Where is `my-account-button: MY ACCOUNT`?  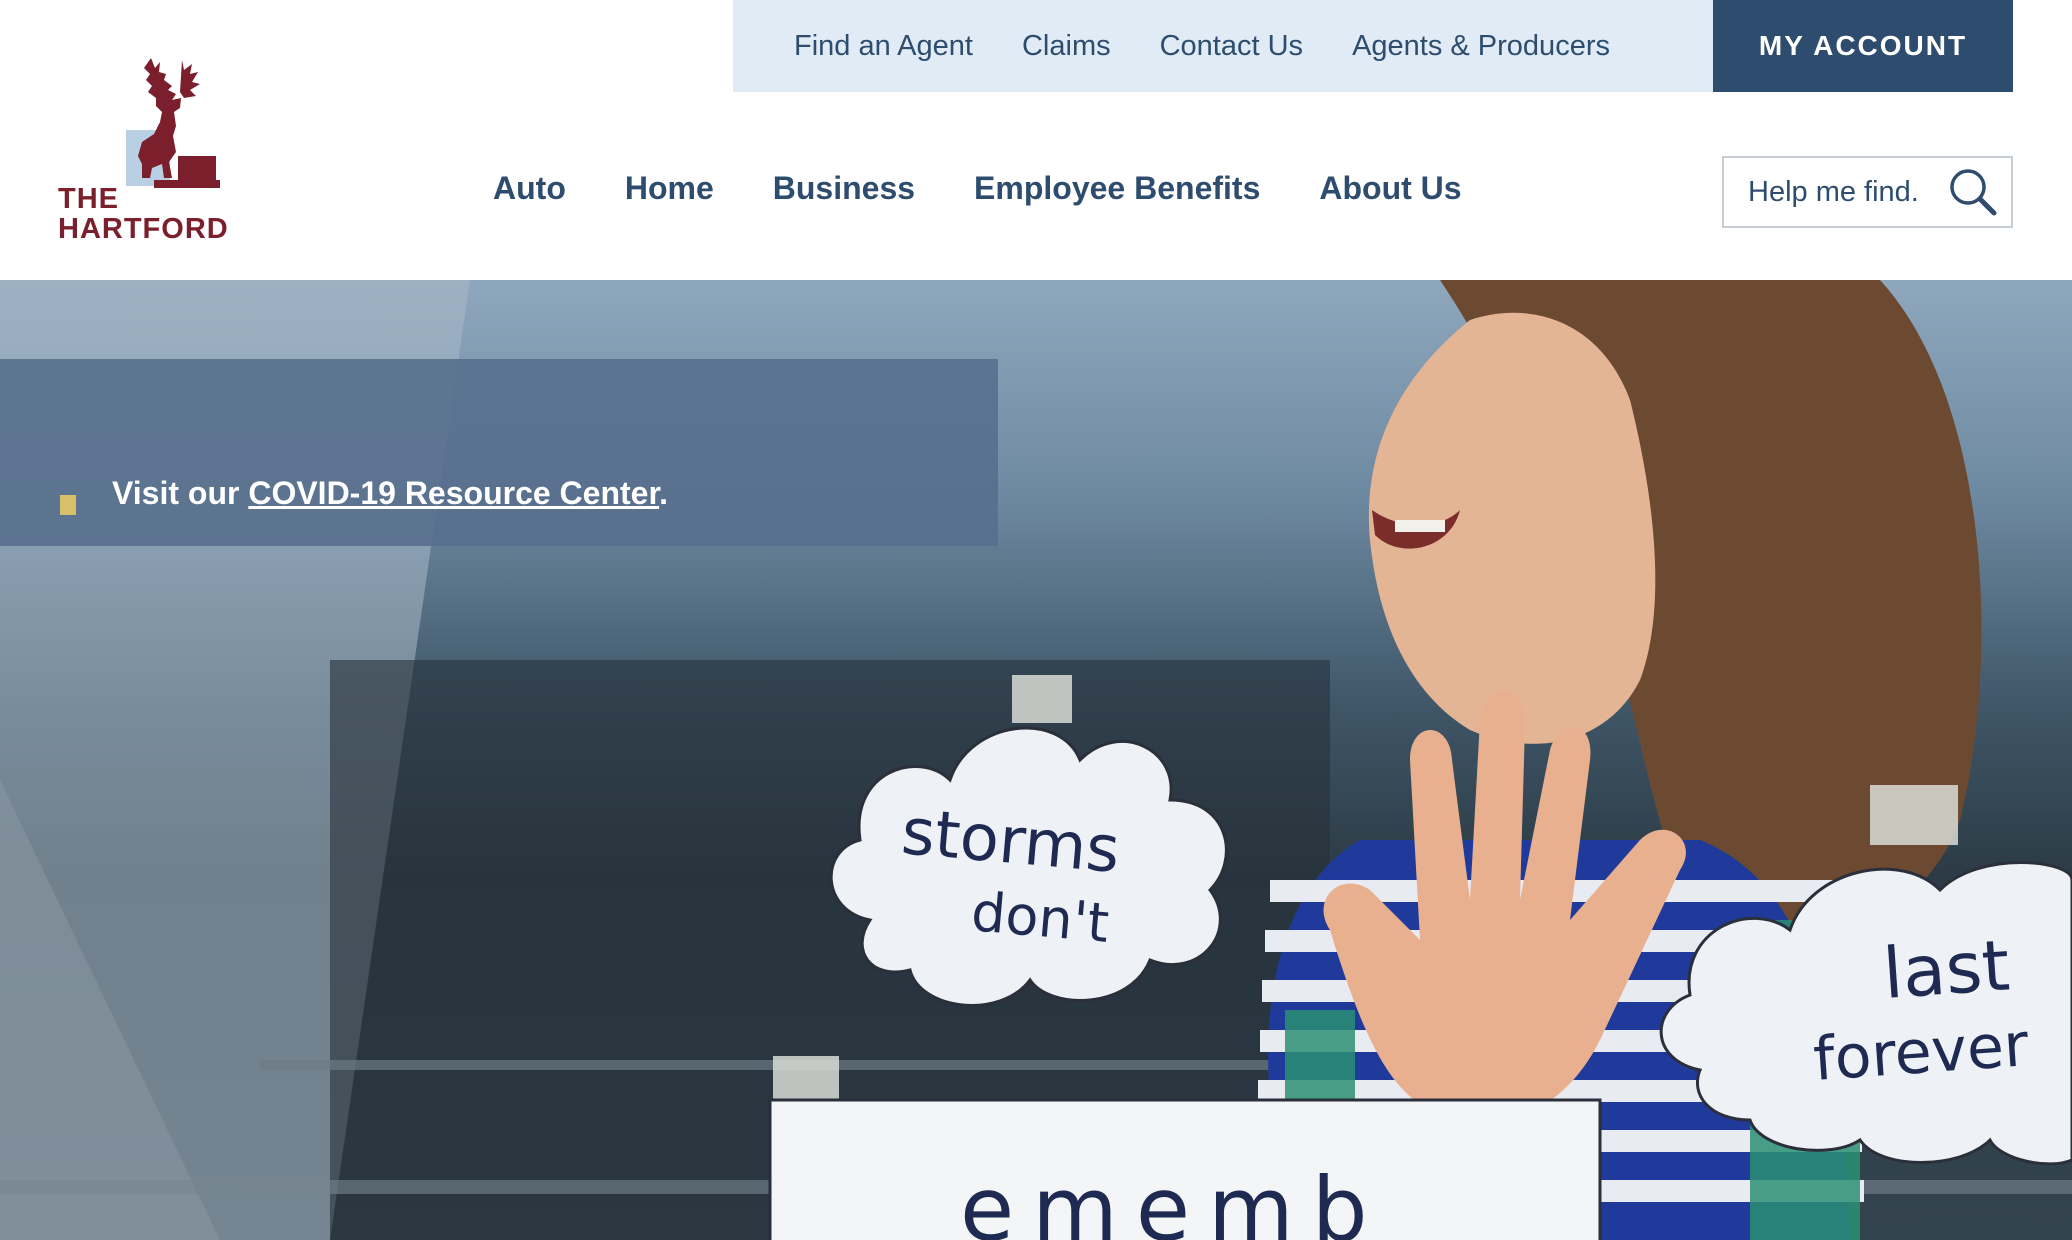 my-account-button: MY ACCOUNT is located at coordinates (1863, 46).